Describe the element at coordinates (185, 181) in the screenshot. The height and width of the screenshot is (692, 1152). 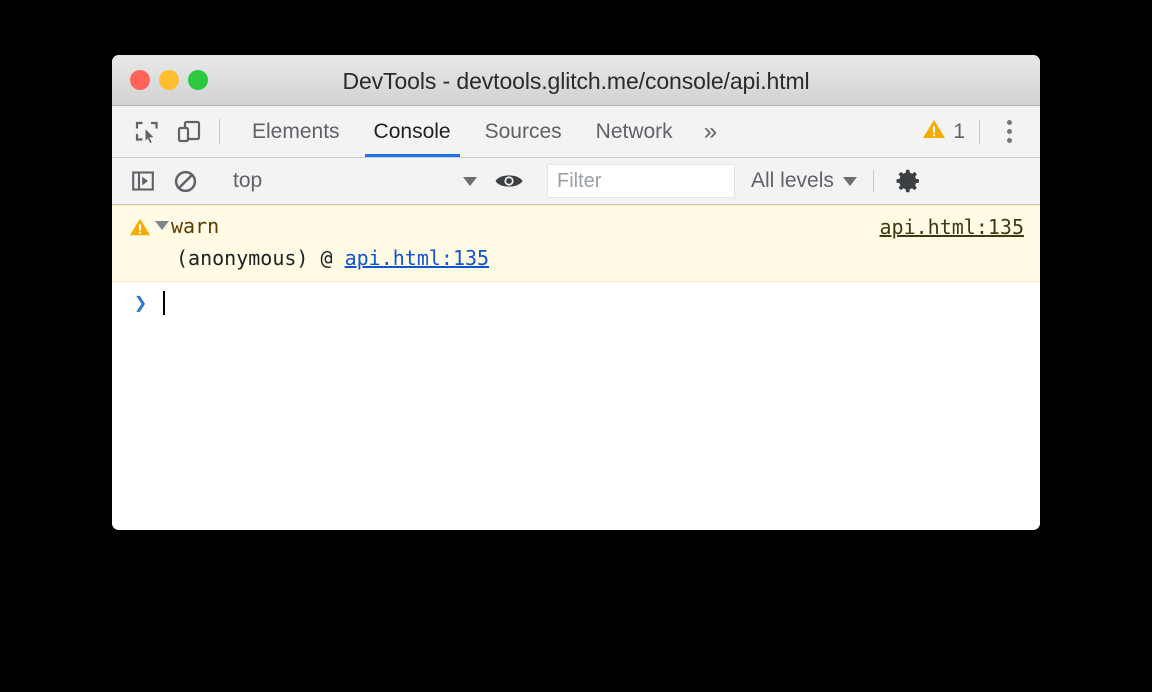
I see `clear-console-icon` at that location.